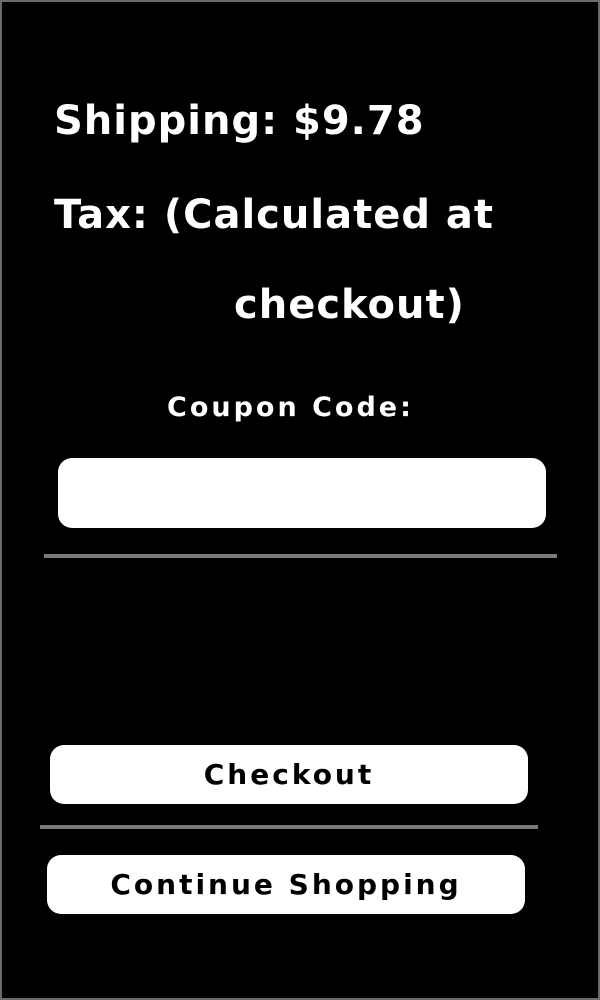  Describe the element at coordinates (286, 884) in the screenshot. I see `continue-shopping-button: Continue Shopping` at that location.